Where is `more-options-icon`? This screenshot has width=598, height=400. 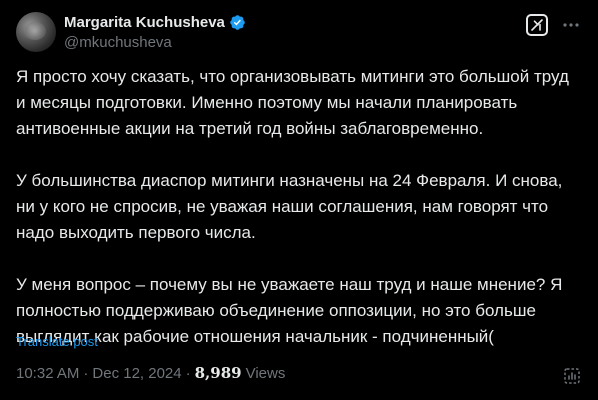 more-options-icon is located at coordinates (571, 25).